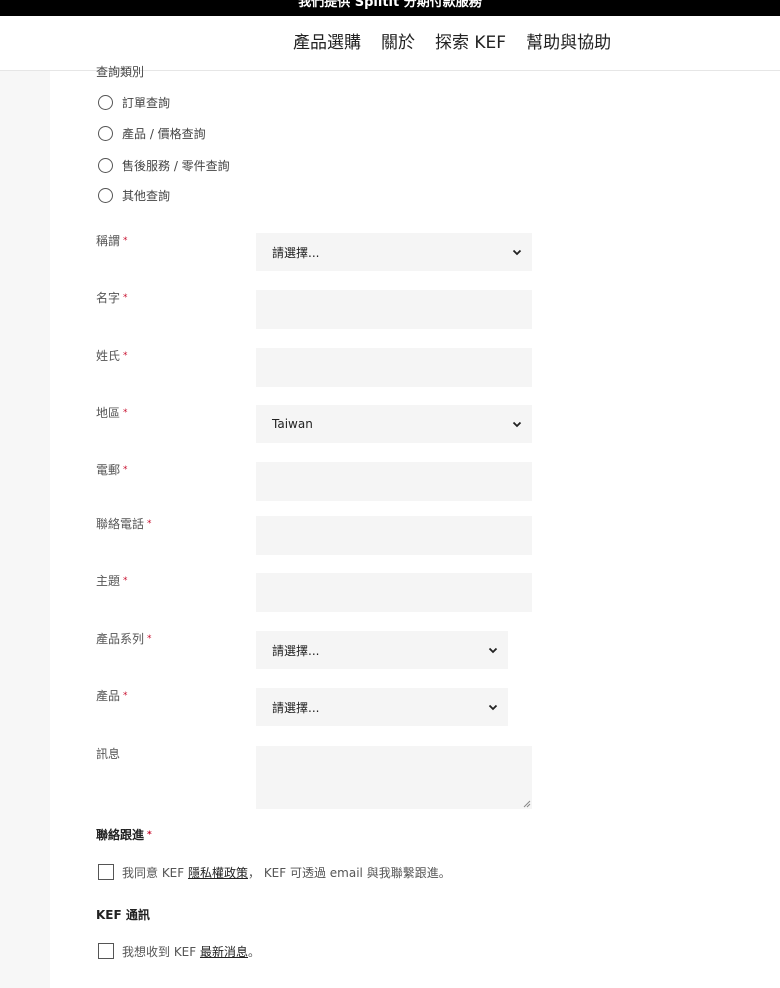 This screenshot has height=988, width=780. I want to click on subject-label-text: 主題, so click(108, 581).